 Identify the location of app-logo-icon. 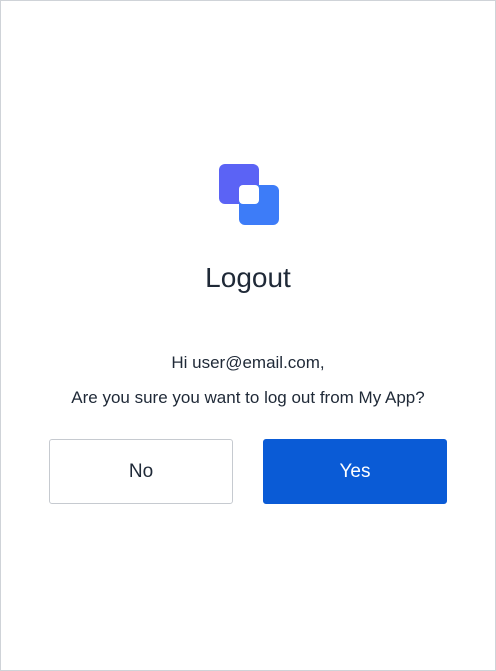
(249, 194).